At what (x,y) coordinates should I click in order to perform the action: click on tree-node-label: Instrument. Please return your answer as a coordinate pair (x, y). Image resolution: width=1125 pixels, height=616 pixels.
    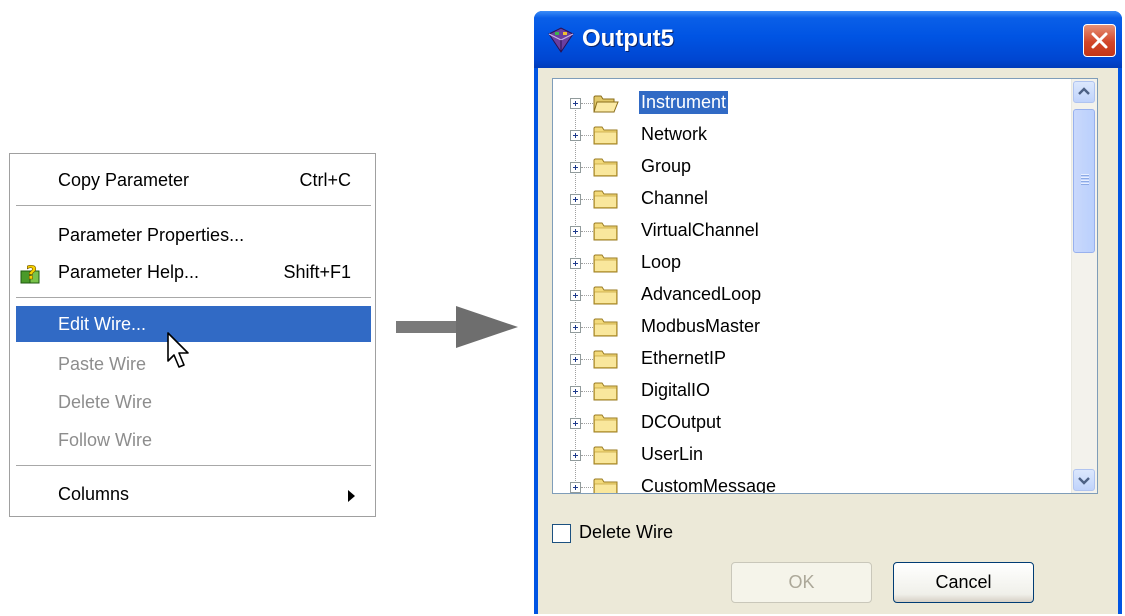
    Looking at the image, I should click on (684, 102).